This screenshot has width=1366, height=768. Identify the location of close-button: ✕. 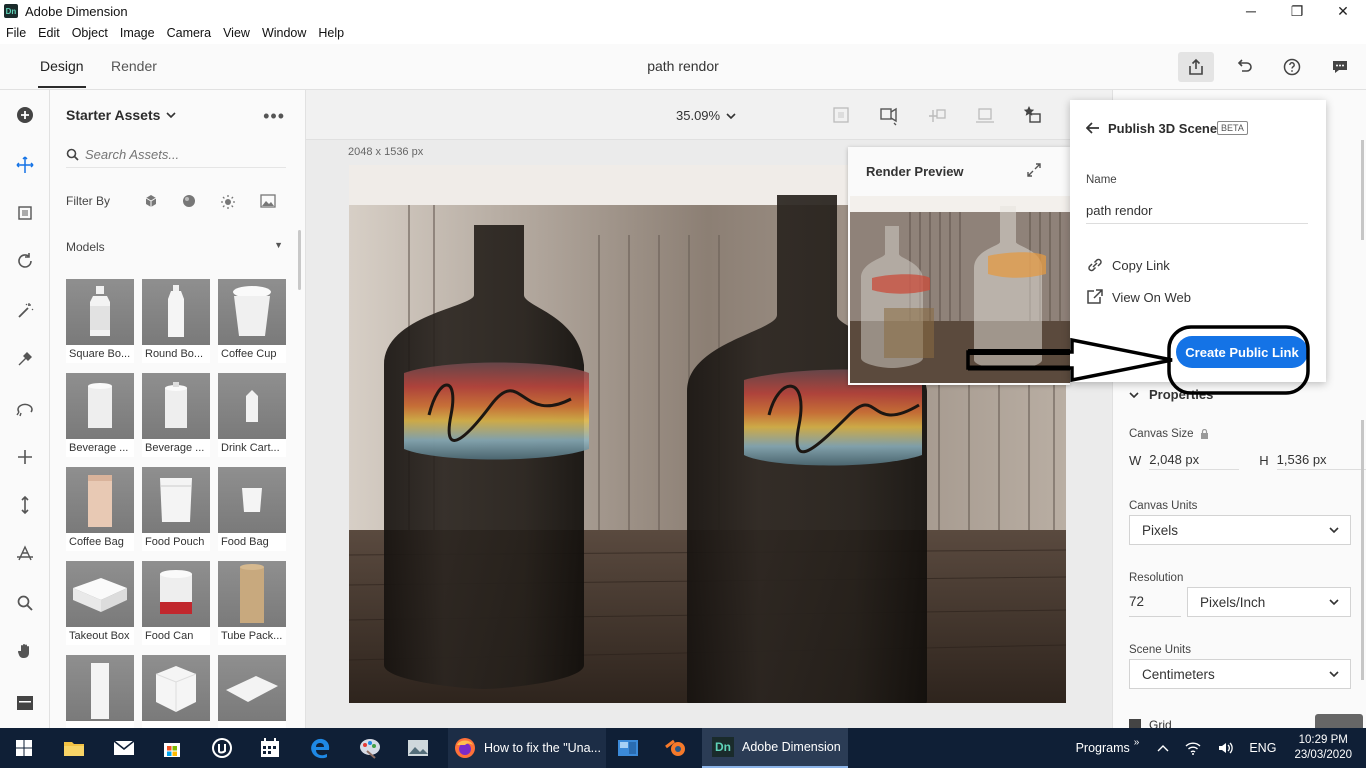
(1343, 11).